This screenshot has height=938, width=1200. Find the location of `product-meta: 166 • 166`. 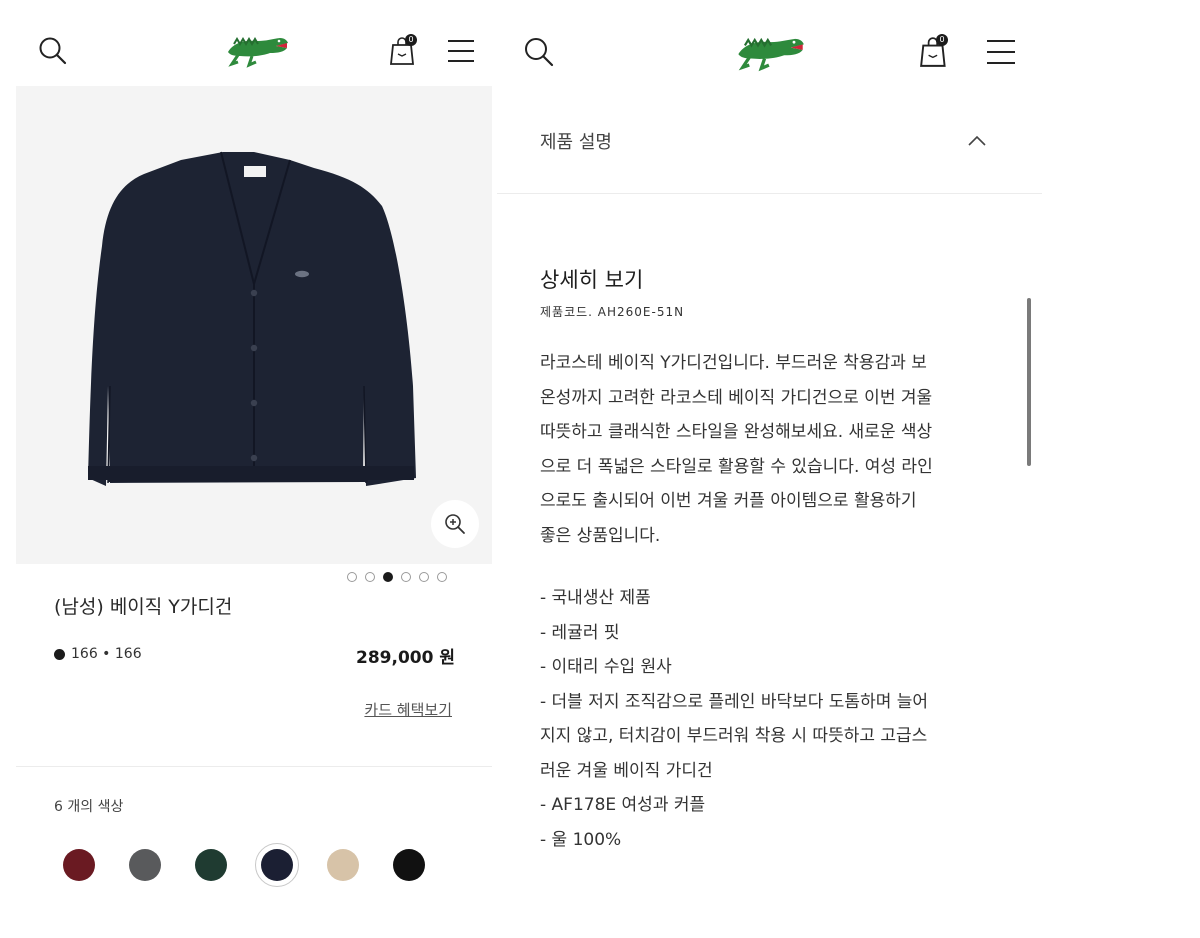

product-meta: 166 • 166 is located at coordinates (98, 654).